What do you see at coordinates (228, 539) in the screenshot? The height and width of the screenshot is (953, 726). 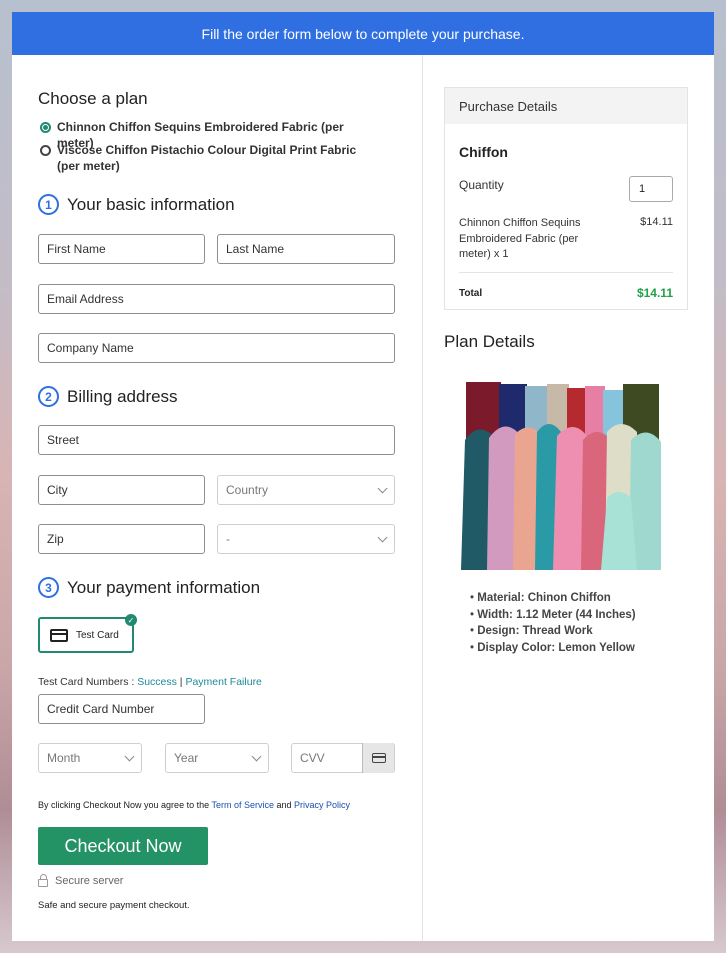 I see `state-select-value: -` at bounding box center [228, 539].